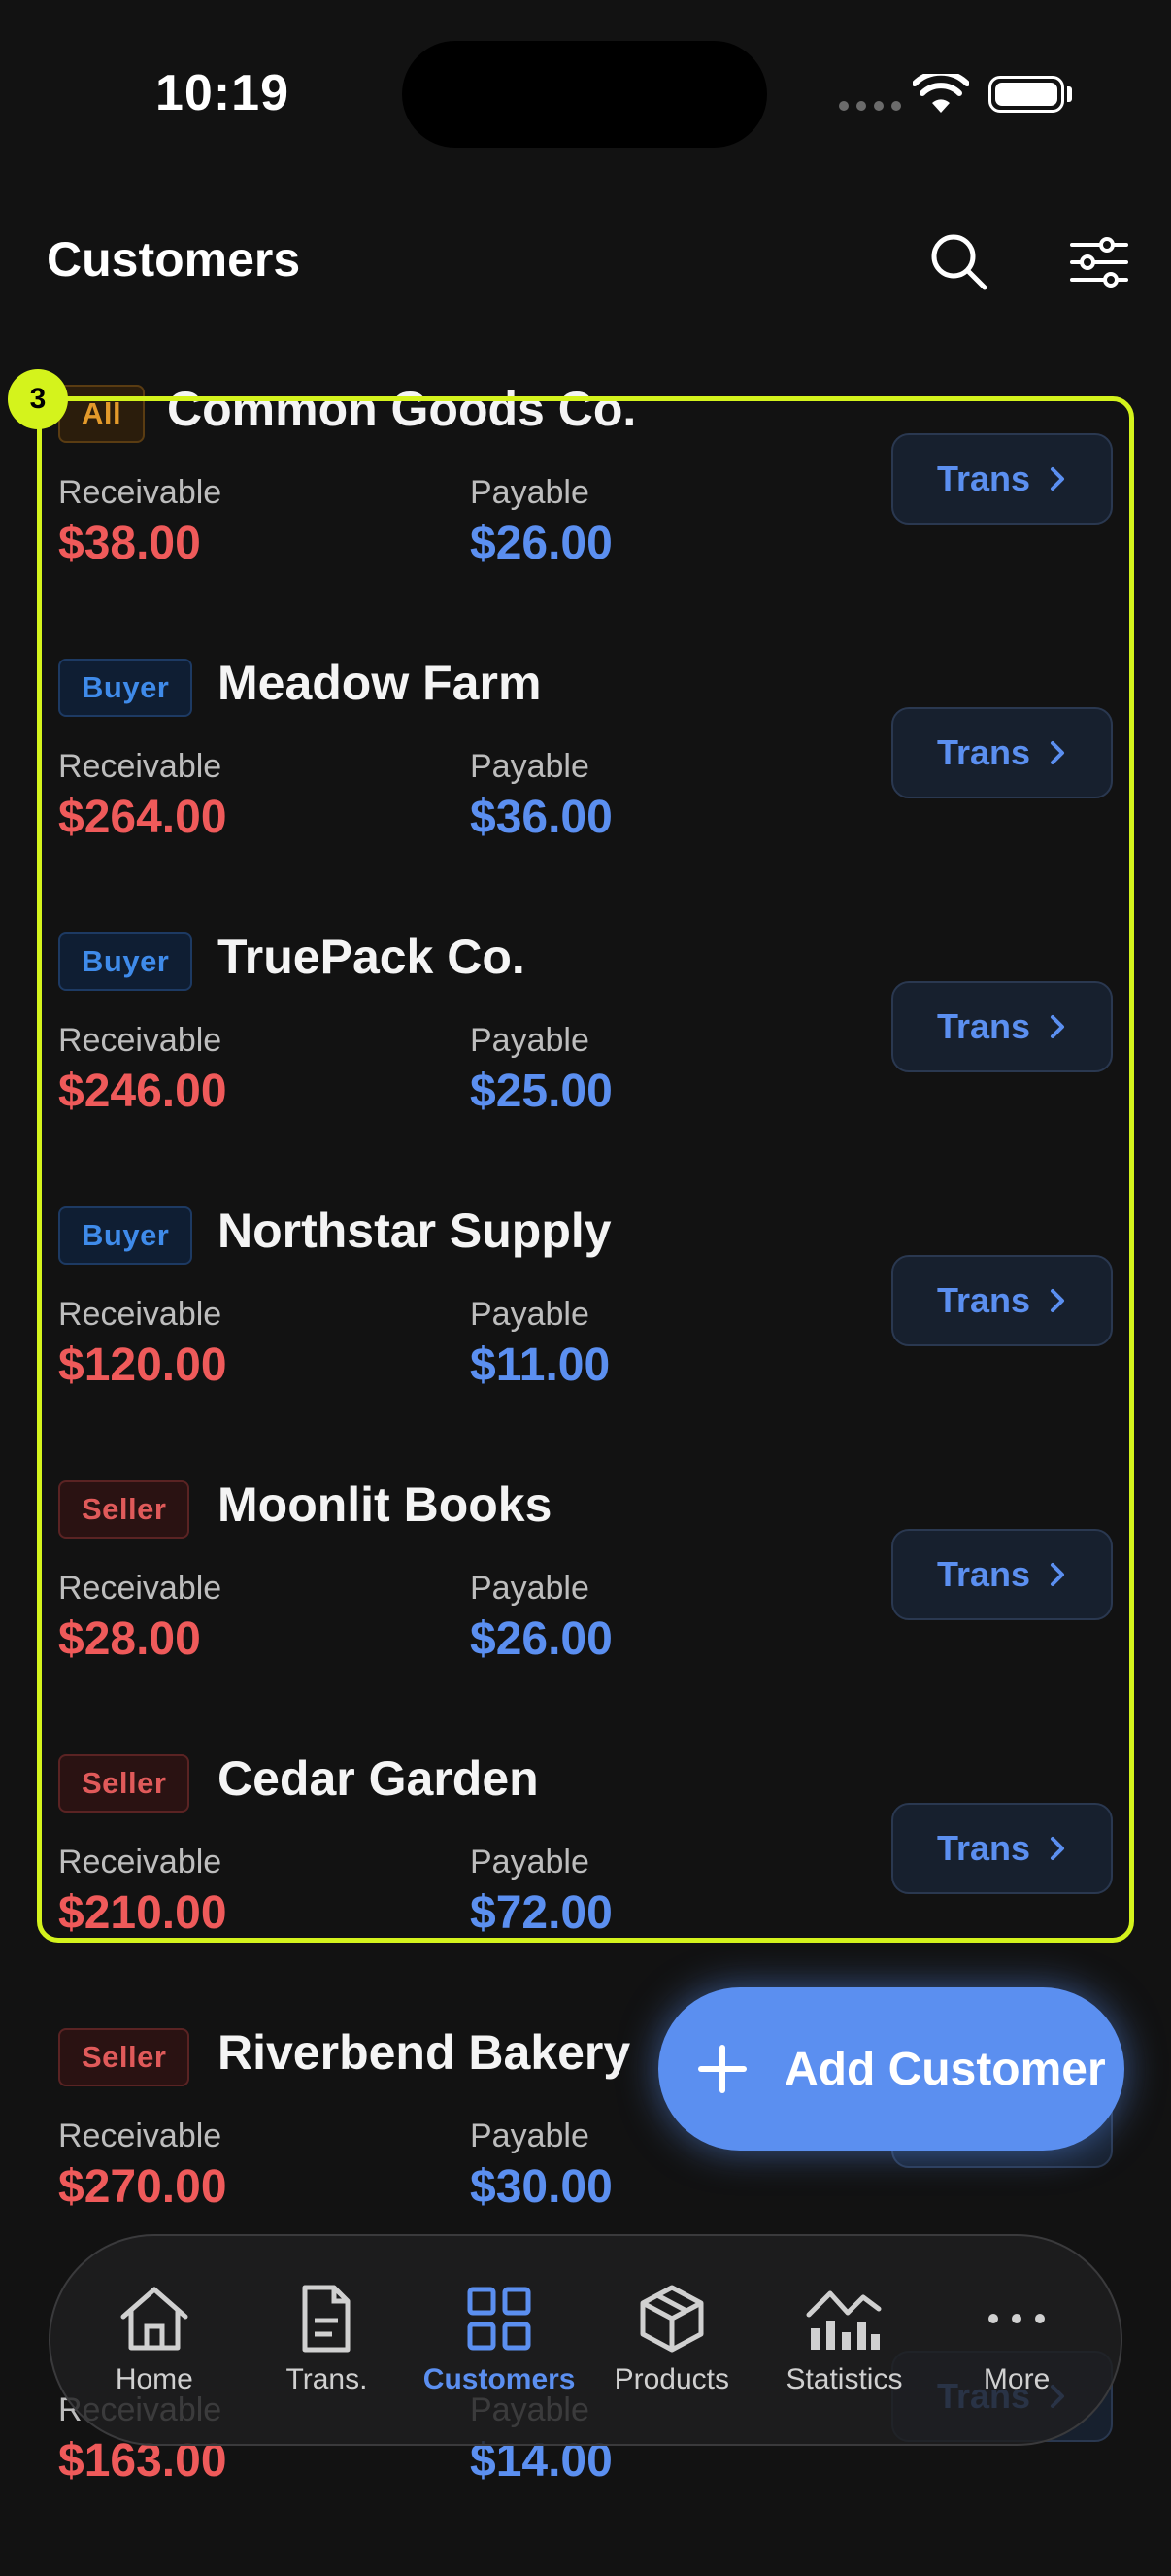 The height and width of the screenshot is (2576, 1171). What do you see at coordinates (140, 2136) in the screenshot?
I see `receivable-label: Receivable` at bounding box center [140, 2136].